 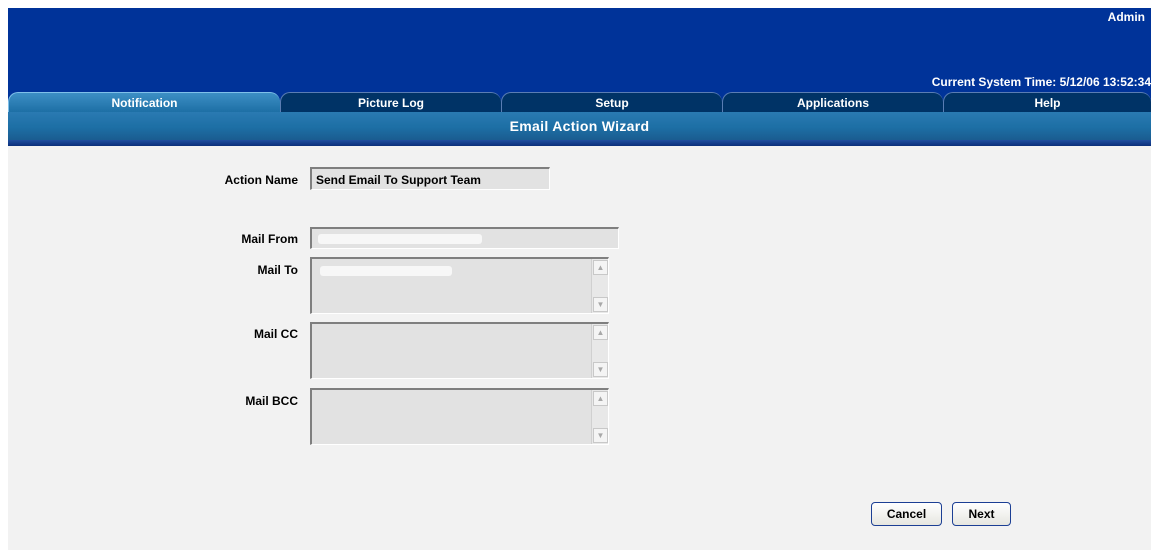 I want to click on mail-cc-label: Mail CC, so click(x=275, y=334).